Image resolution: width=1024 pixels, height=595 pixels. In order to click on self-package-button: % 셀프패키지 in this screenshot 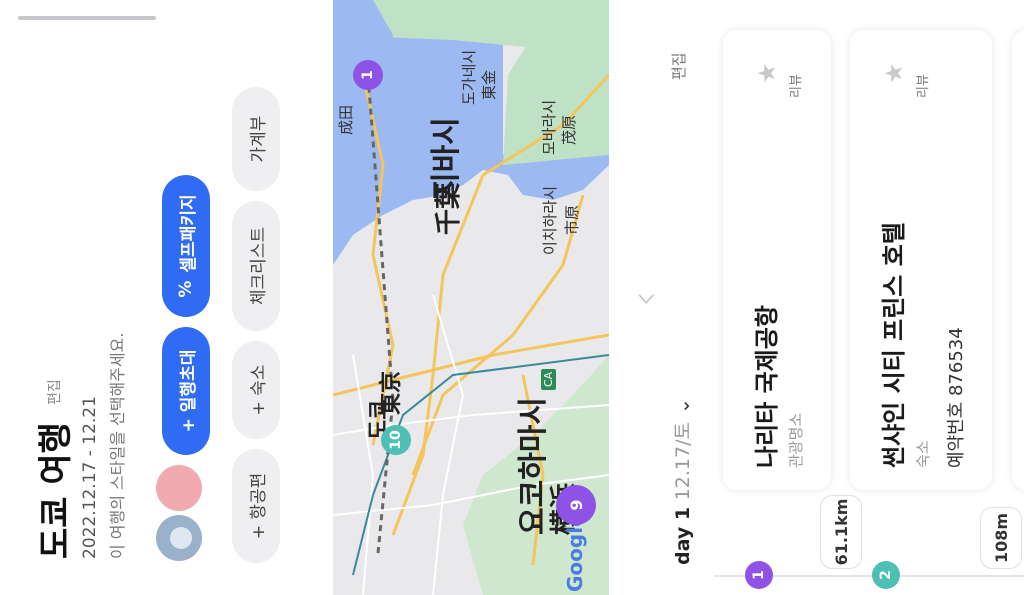, I will do `click(186, 246)`.